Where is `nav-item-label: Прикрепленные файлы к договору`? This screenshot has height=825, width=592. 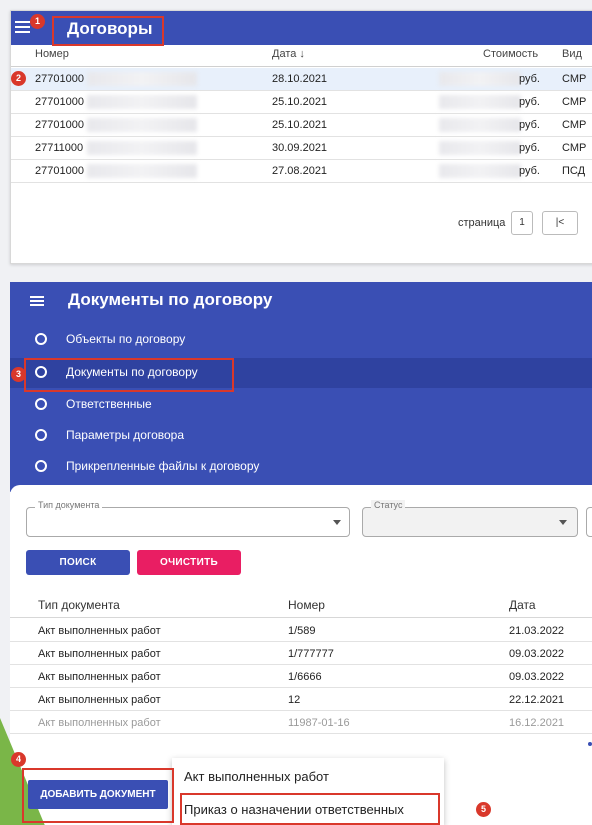 nav-item-label: Прикрепленные файлы к договору is located at coordinates (163, 466).